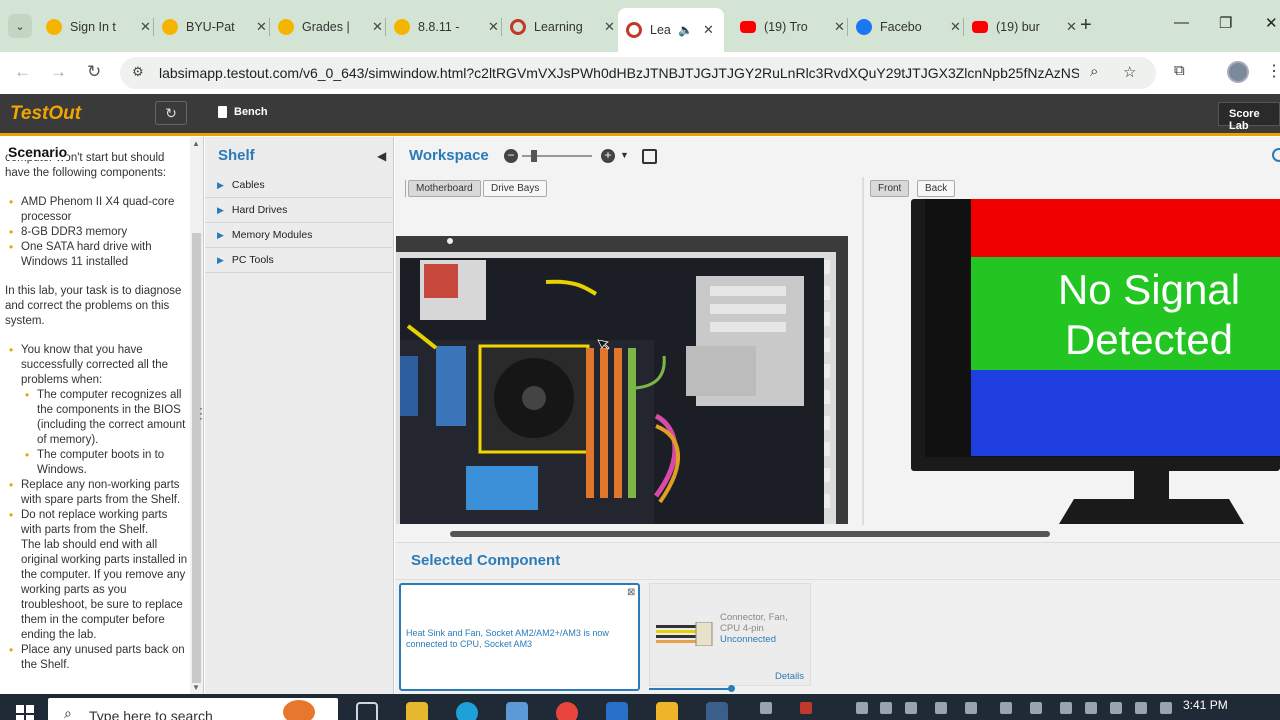 The height and width of the screenshot is (720, 1280). I want to click on scroll-up-icon: ▲, so click(196, 143).